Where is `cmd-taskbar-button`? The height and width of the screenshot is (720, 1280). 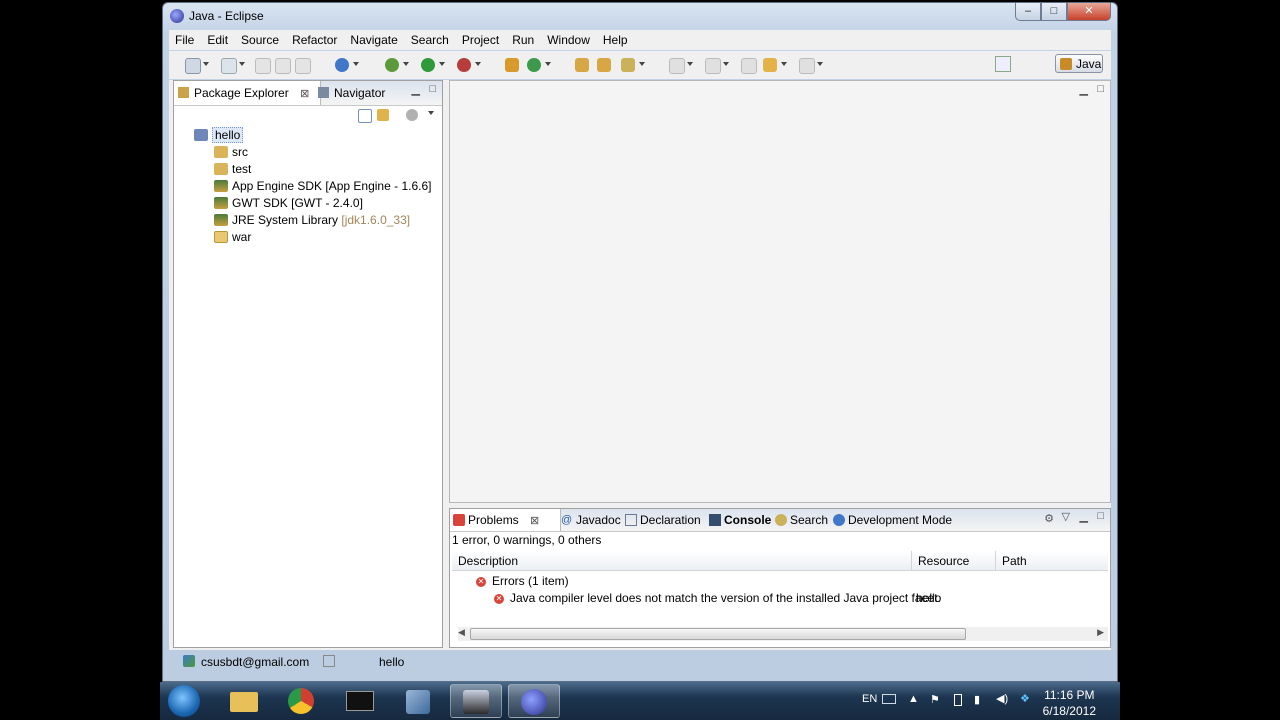 cmd-taskbar-button is located at coordinates (360, 701).